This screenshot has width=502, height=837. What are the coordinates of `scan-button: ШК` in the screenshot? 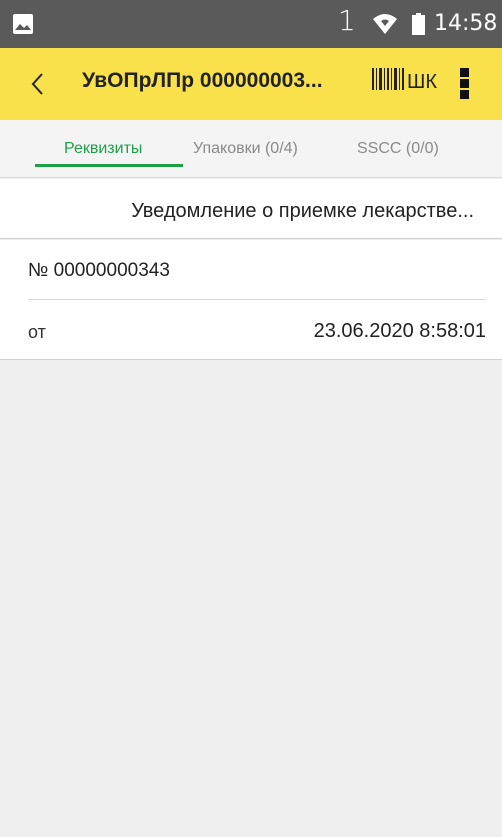 It's located at (422, 82).